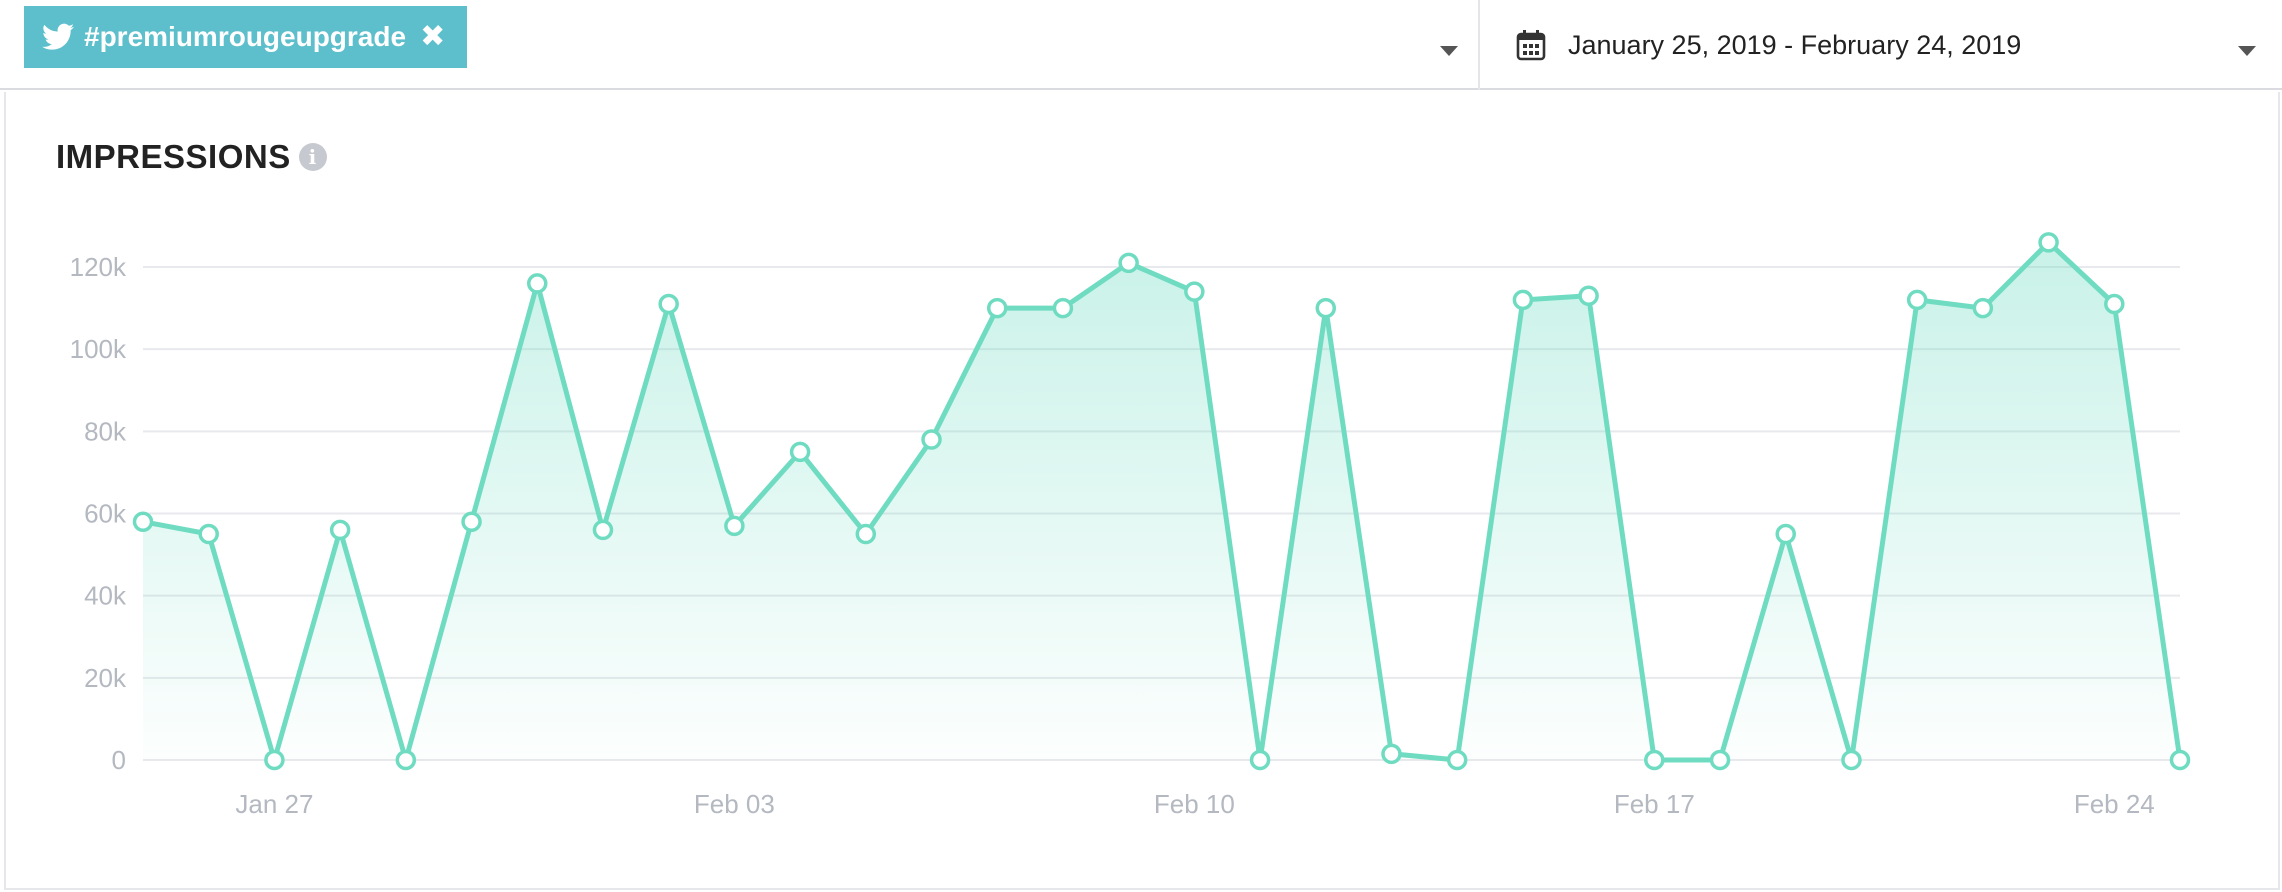 The height and width of the screenshot is (892, 2282). What do you see at coordinates (734, 804) in the screenshot?
I see `x-tick-label: Feb 03` at bounding box center [734, 804].